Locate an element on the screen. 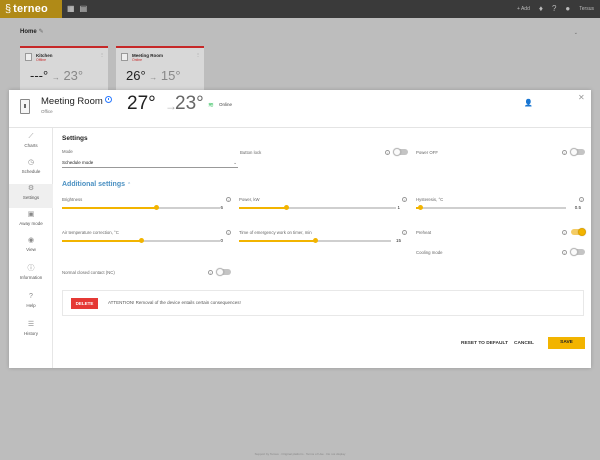 The width and height of the screenshot is (600, 460). briefcase-icon: ▣ is located at coordinates (31, 214).